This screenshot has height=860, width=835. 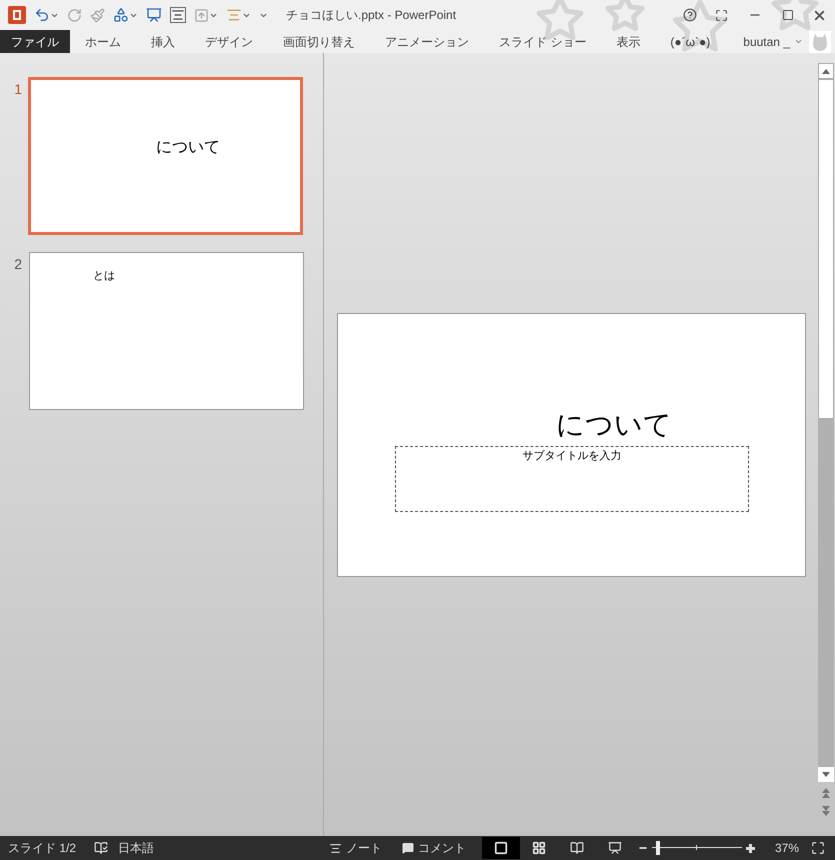 What do you see at coordinates (104, 276) in the screenshot?
I see `thumbnail-title: とは` at bounding box center [104, 276].